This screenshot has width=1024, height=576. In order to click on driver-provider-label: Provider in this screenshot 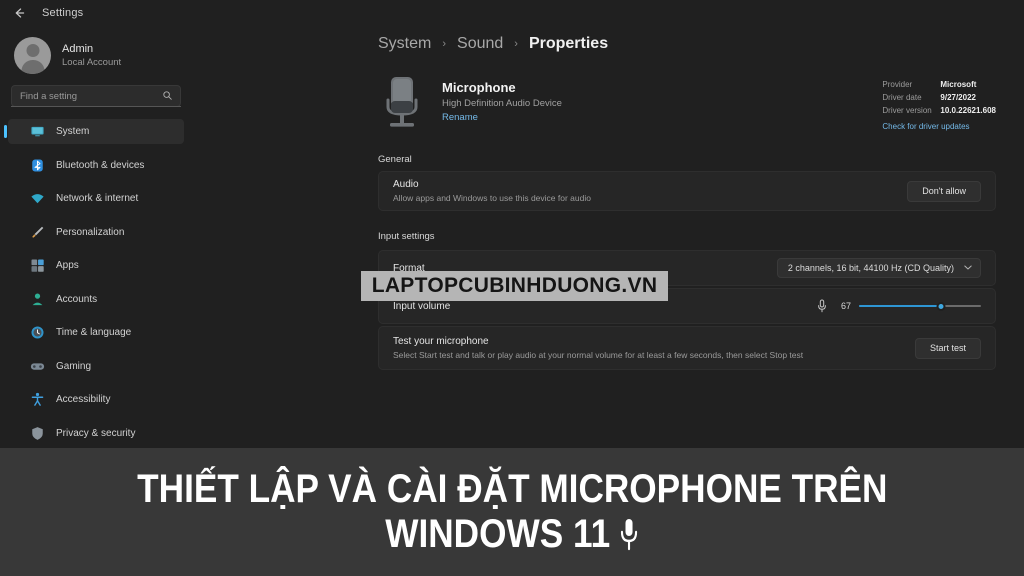, I will do `click(897, 84)`.